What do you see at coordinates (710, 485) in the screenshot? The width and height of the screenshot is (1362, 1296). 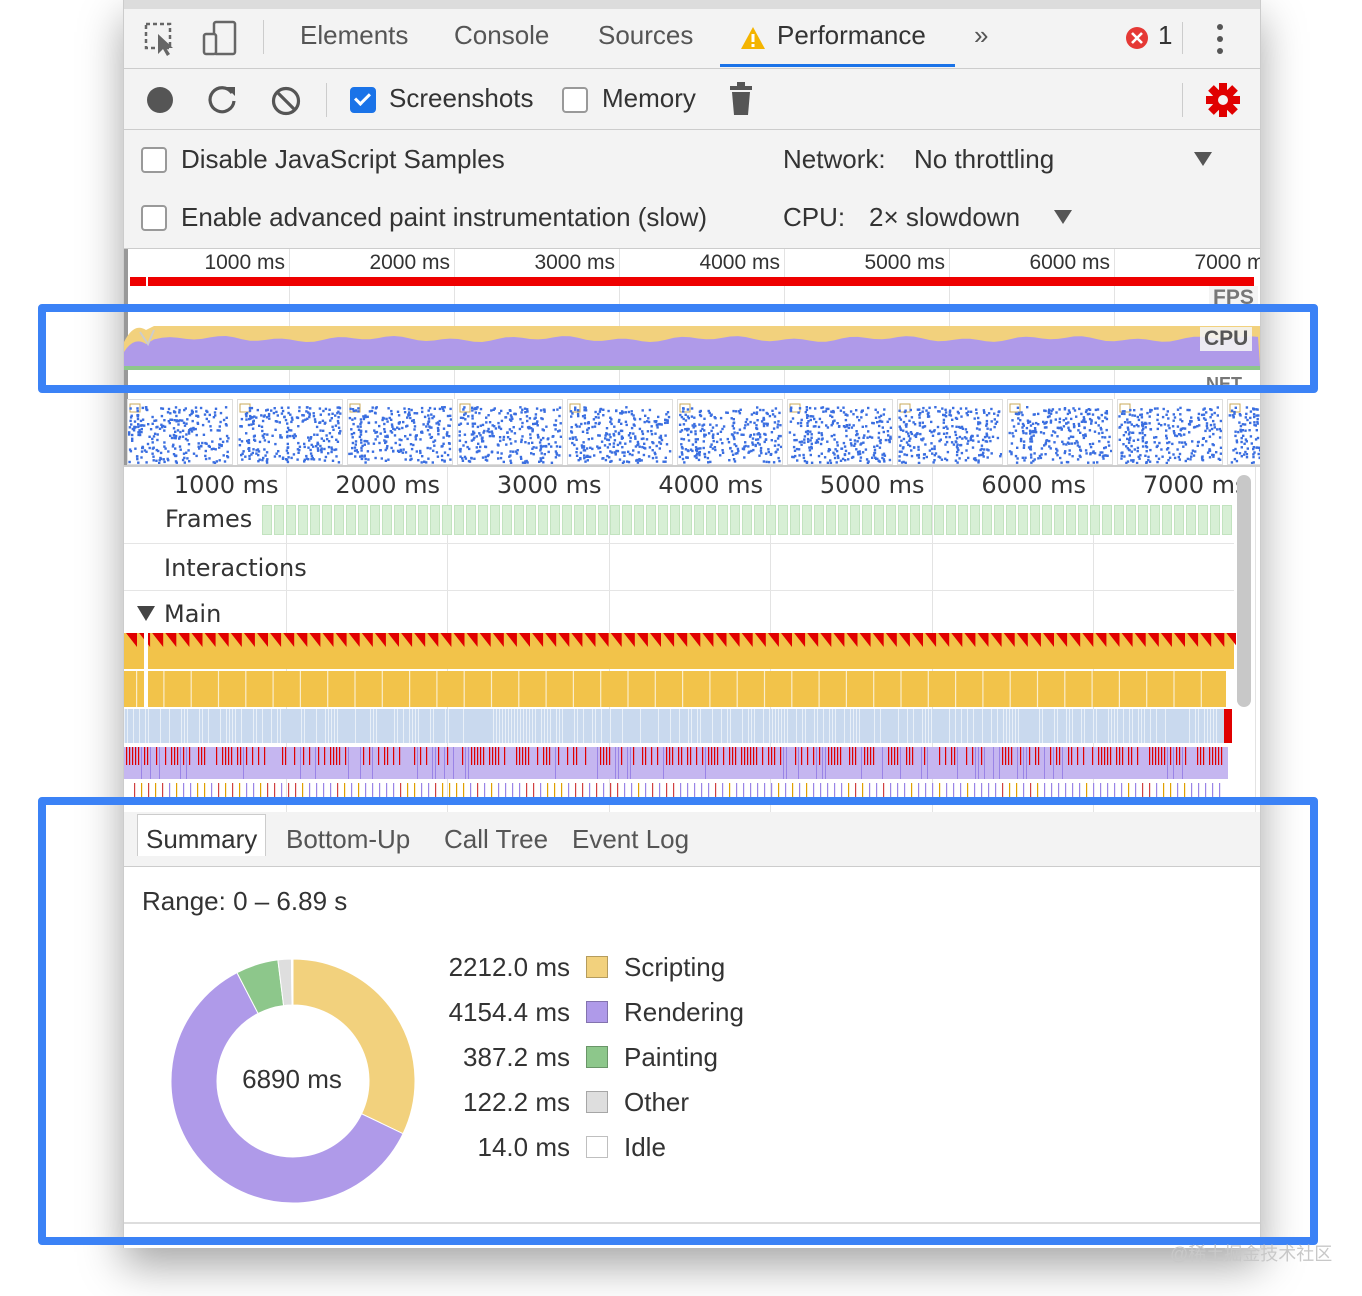 I see `flame-tick-label: 4000 ms` at bounding box center [710, 485].